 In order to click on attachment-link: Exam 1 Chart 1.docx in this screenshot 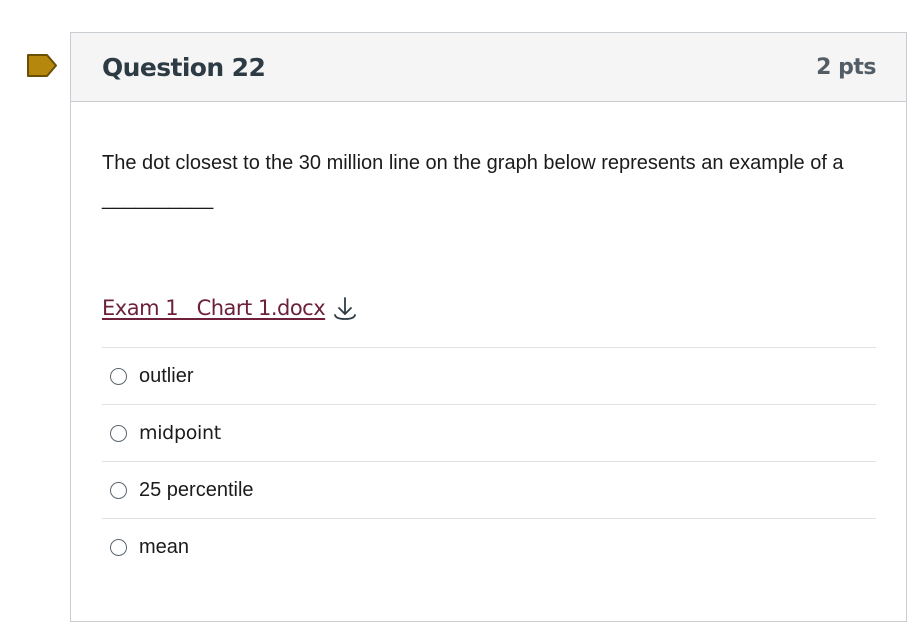, I will do `click(214, 308)`.